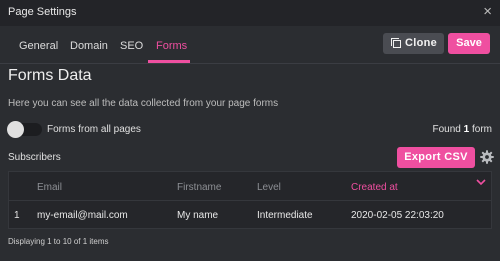  I want to click on found-count: 1, so click(466, 129).